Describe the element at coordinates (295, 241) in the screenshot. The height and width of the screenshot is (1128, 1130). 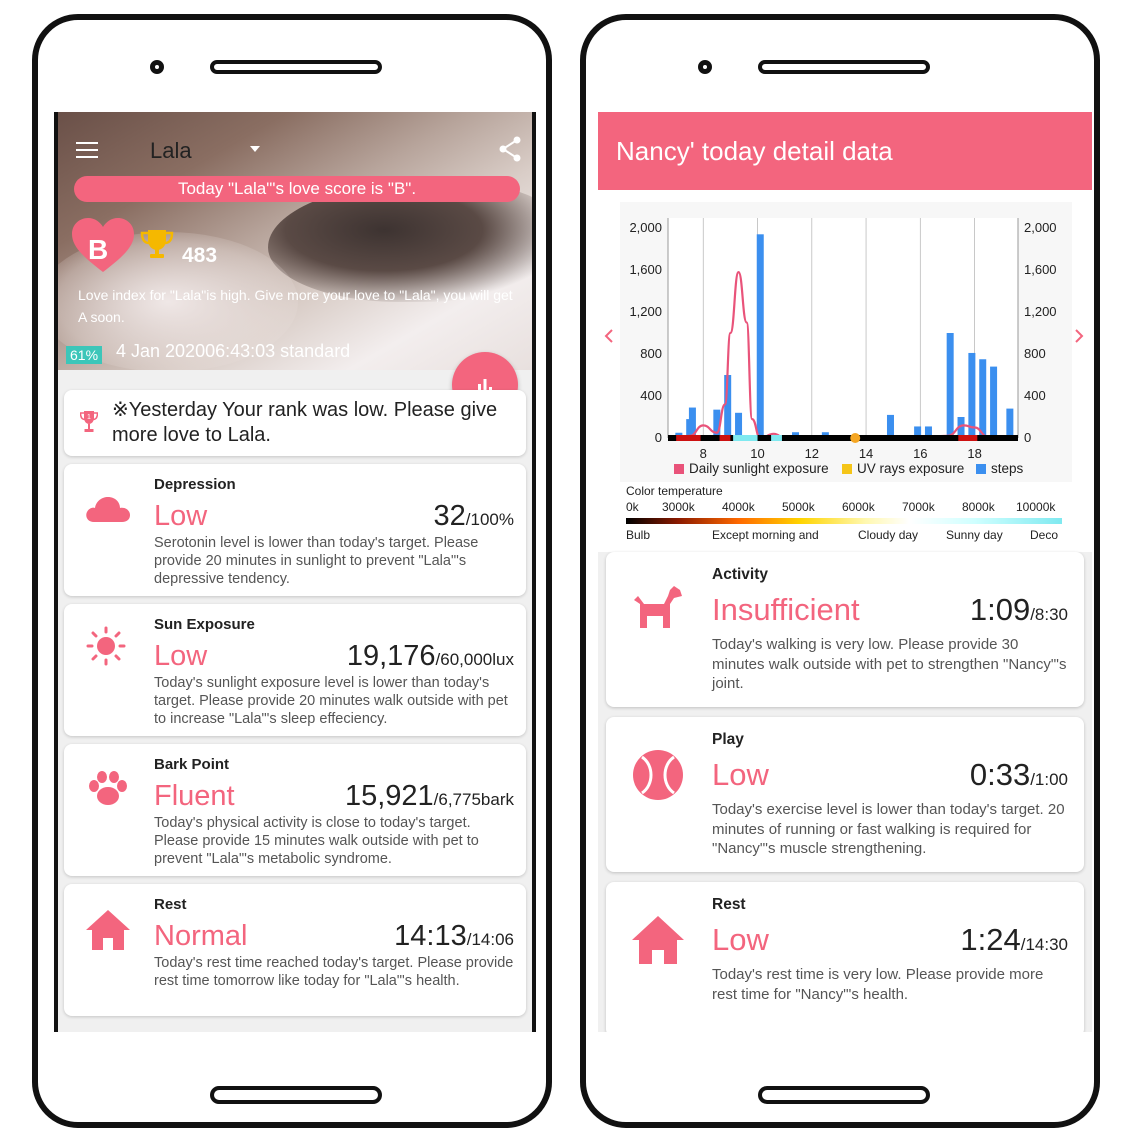
I see `hero-banner: Lala Today "Lala"'s love score is "B". B` at that location.